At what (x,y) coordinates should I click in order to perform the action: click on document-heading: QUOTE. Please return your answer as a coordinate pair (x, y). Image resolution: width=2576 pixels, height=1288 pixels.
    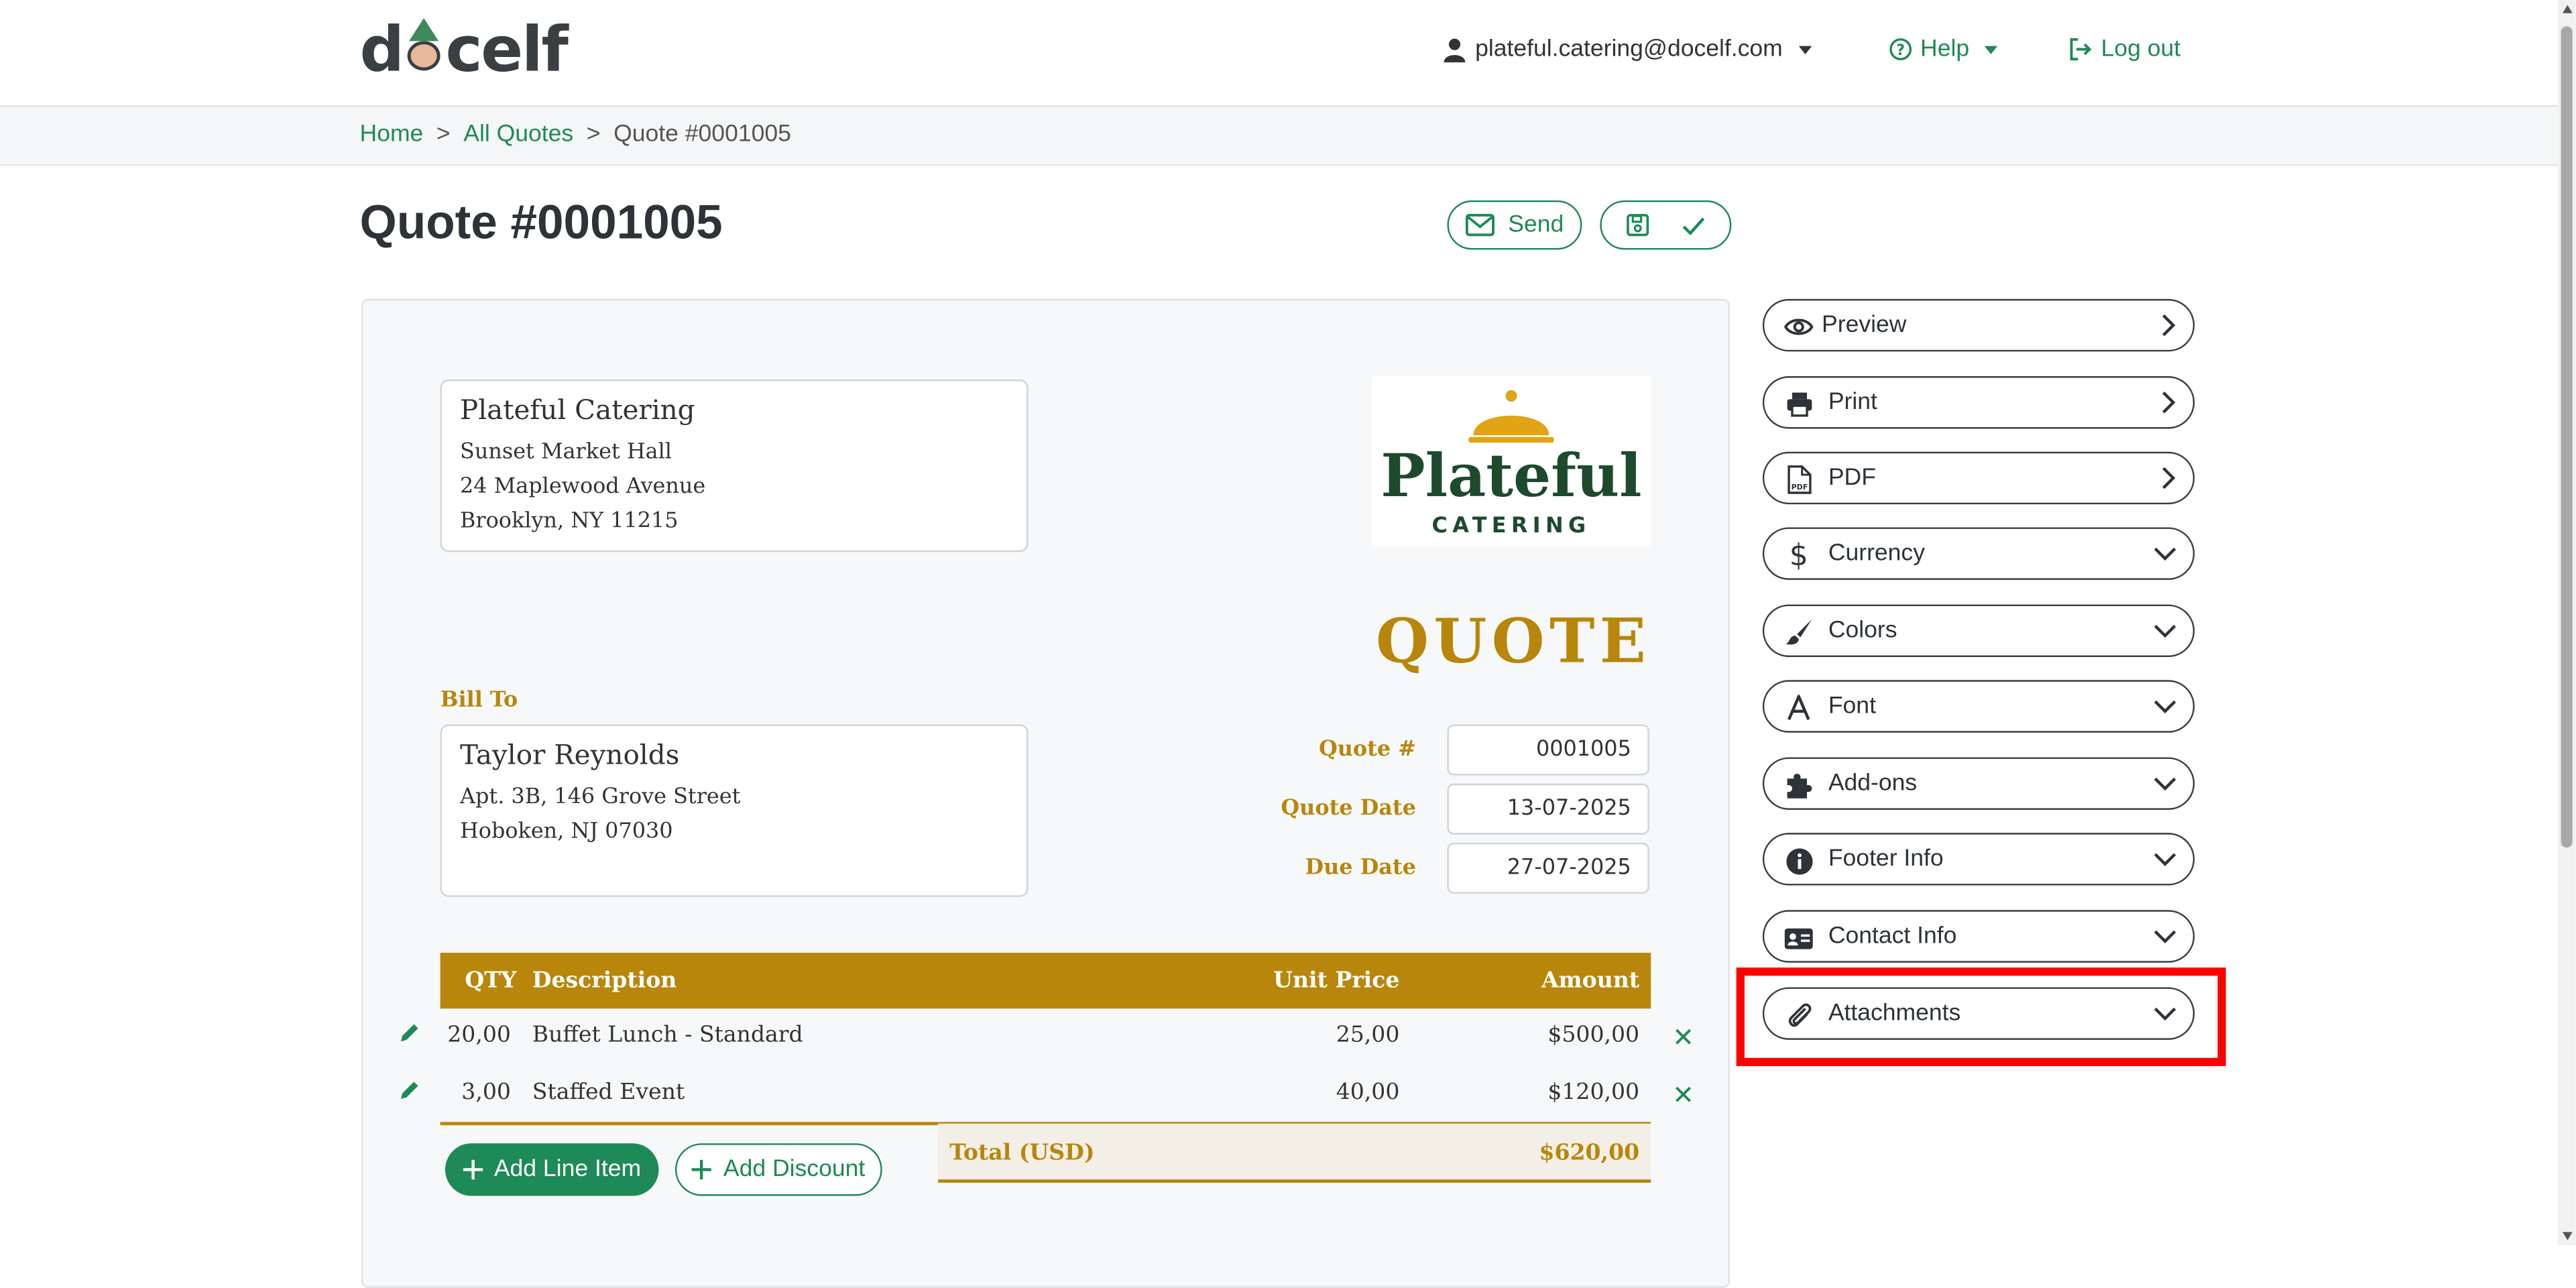
    Looking at the image, I should click on (1513, 640).